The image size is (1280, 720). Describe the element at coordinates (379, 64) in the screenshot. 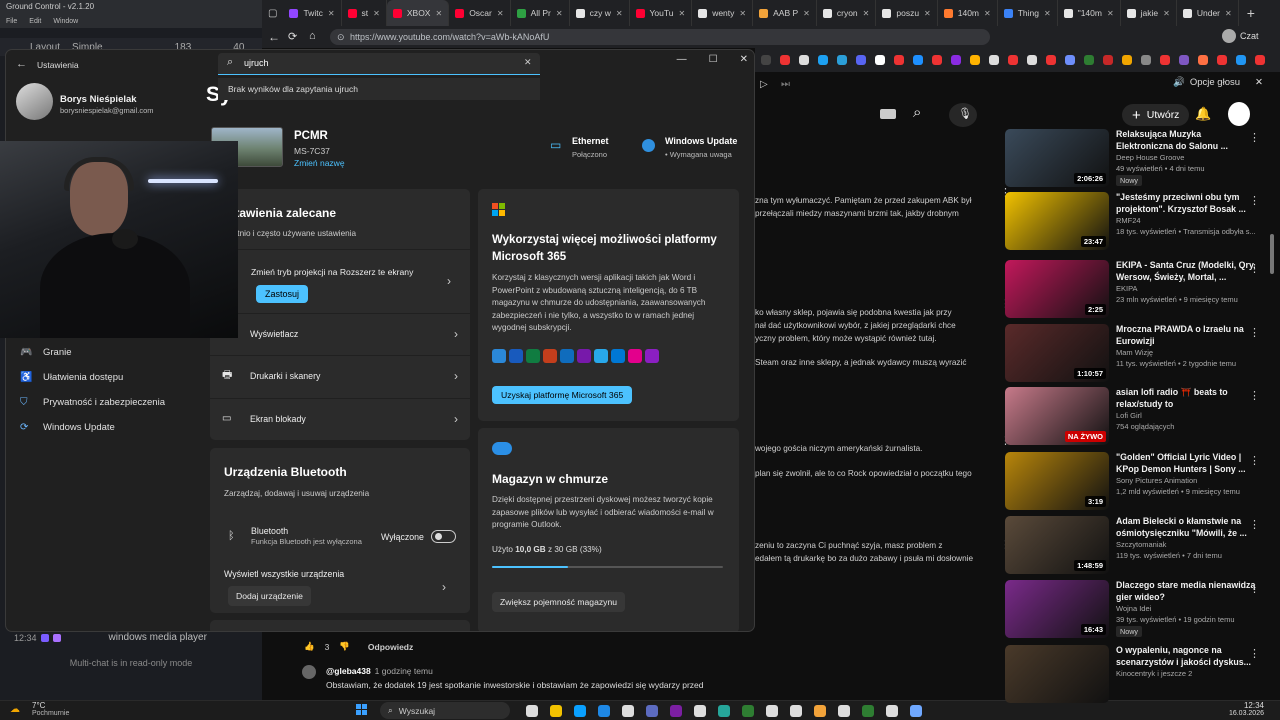

I see `settings-search-box: ⌕ ujruch ✕` at that location.